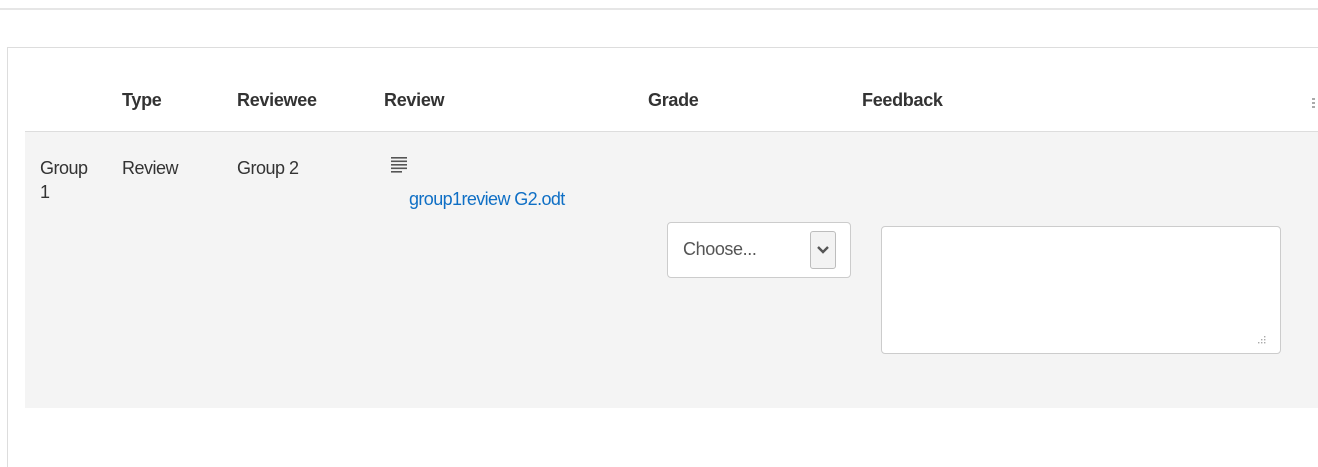 Image resolution: width=1318 pixels, height=467 pixels. What do you see at coordinates (268, 168) in the screenshot?
I see `reviewee-cell: Group 2` at bounding box center [268, 168].